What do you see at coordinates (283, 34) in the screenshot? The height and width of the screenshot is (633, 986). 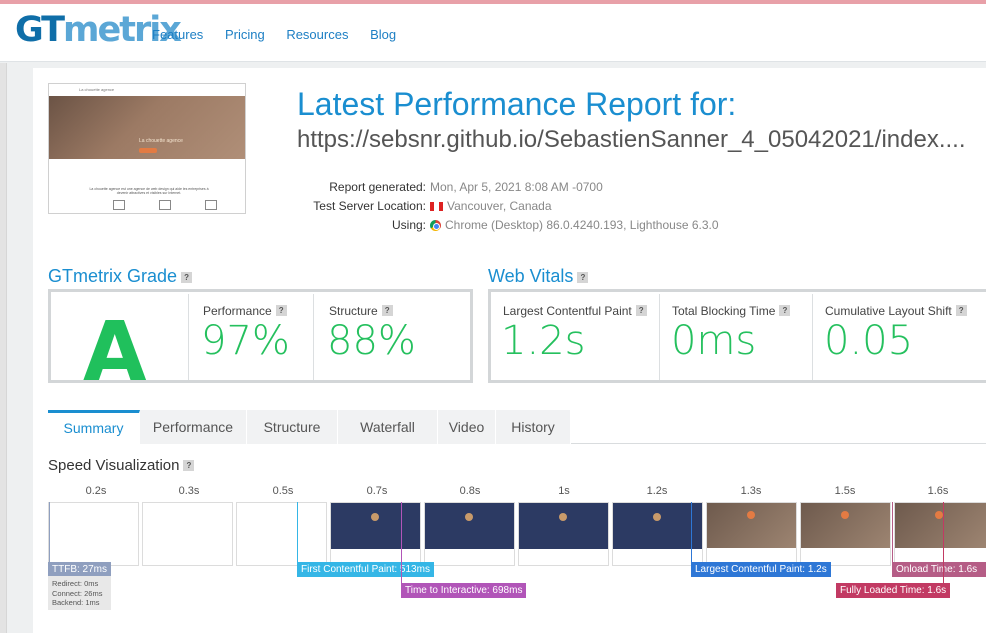 I see `main-nav: Features Pricing Resources Blog` at bounding box center [283, 34].